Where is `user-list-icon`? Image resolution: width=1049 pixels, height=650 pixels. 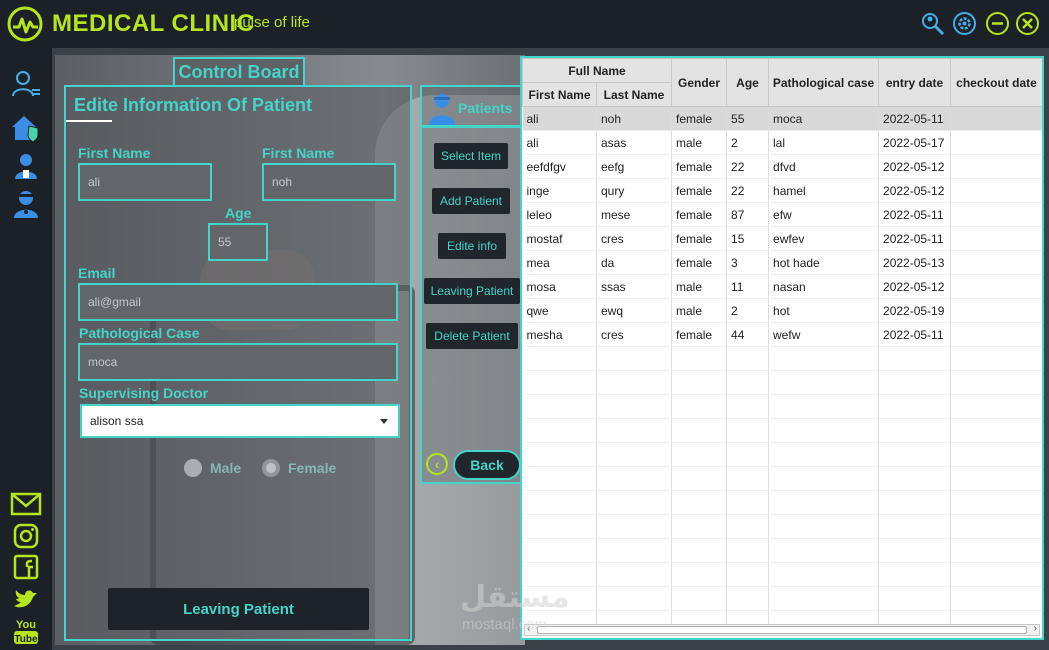 user-list-icon is located at coordinates (26, 84).